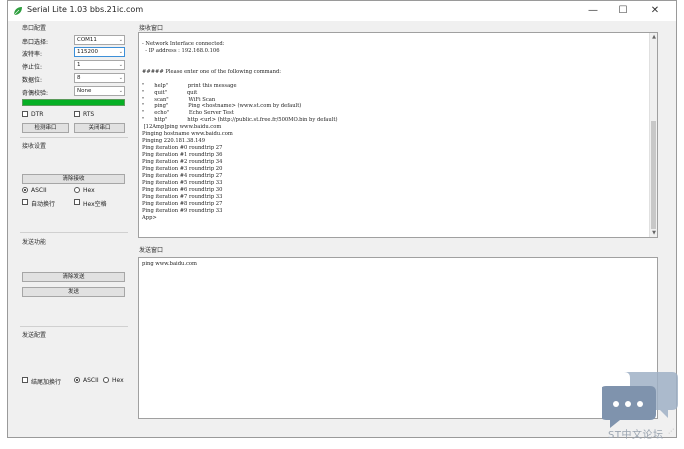 This screenshot has height=449, width=684. I want to click on receive-line: " help" print this message, so click(189, 85).